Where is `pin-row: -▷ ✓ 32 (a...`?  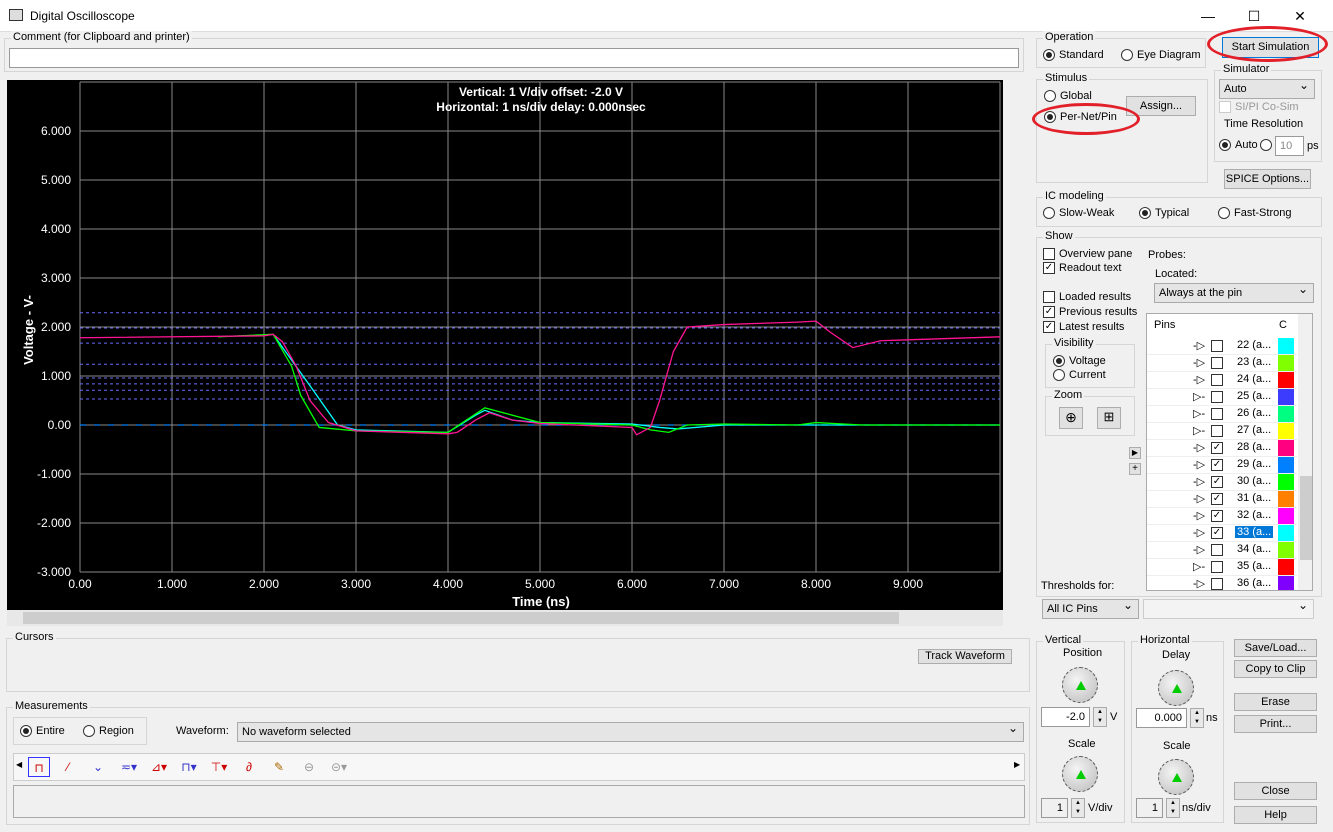 pin-row: -▷ ✓ 32 (a... is located at coordinates (1222, 516).